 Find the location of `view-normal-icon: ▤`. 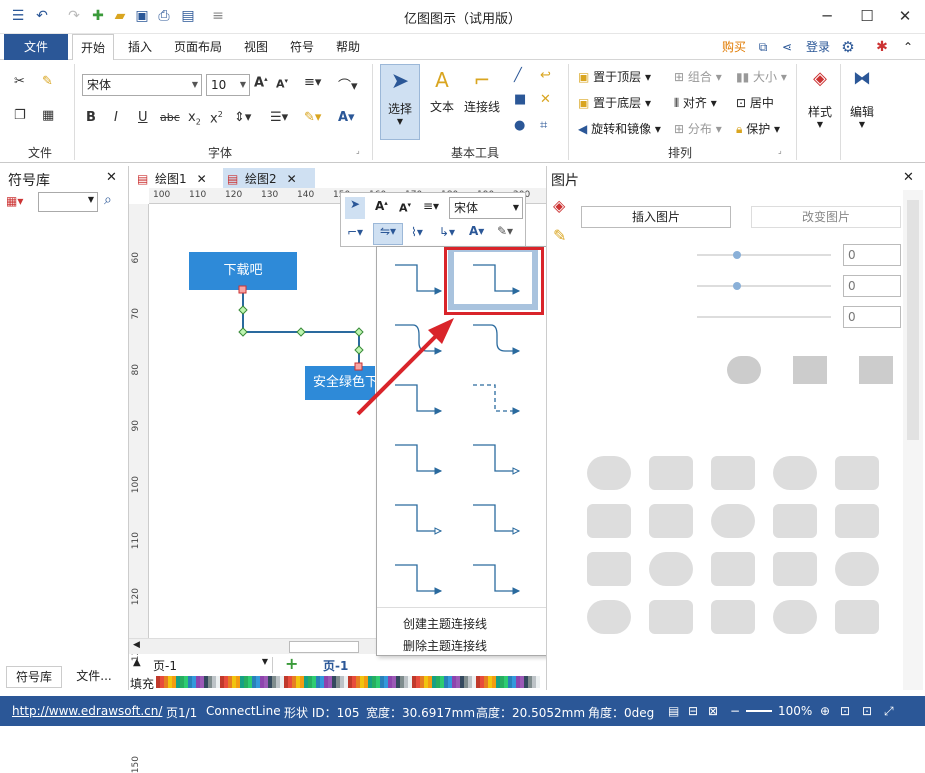

view-normal-icon: ▤ is located at coordinates (673, 711).